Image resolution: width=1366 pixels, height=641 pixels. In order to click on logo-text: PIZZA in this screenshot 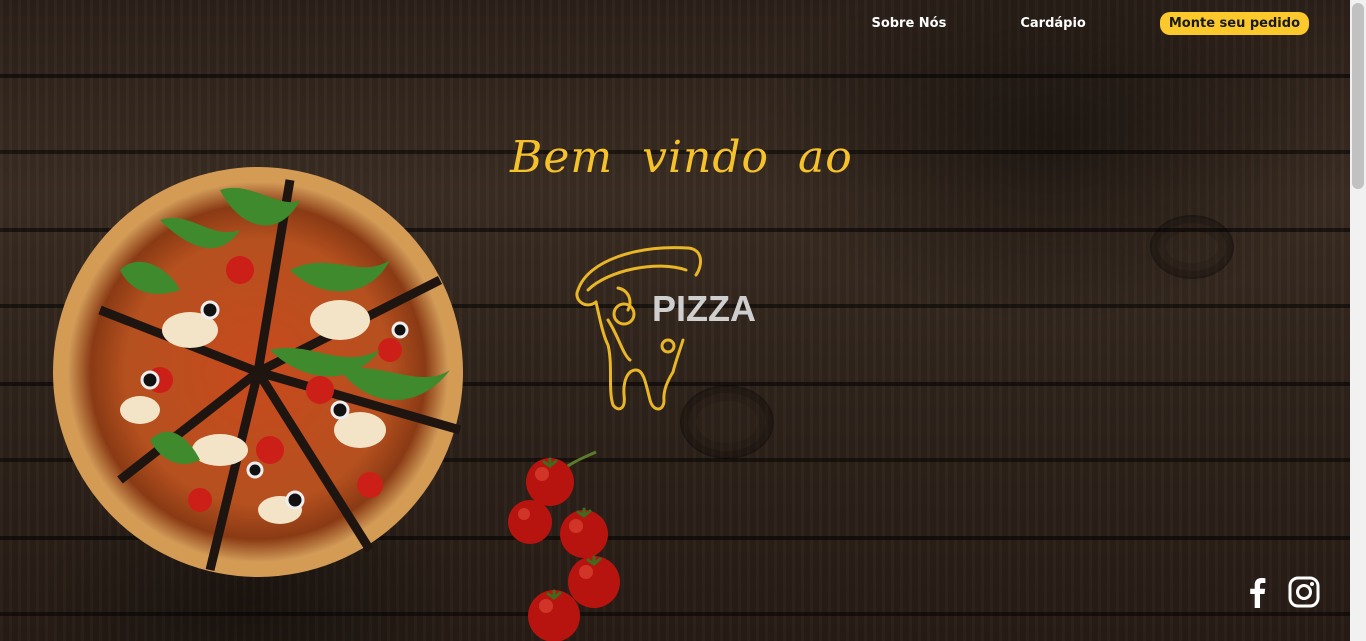, I will do `click(704, 308)`.